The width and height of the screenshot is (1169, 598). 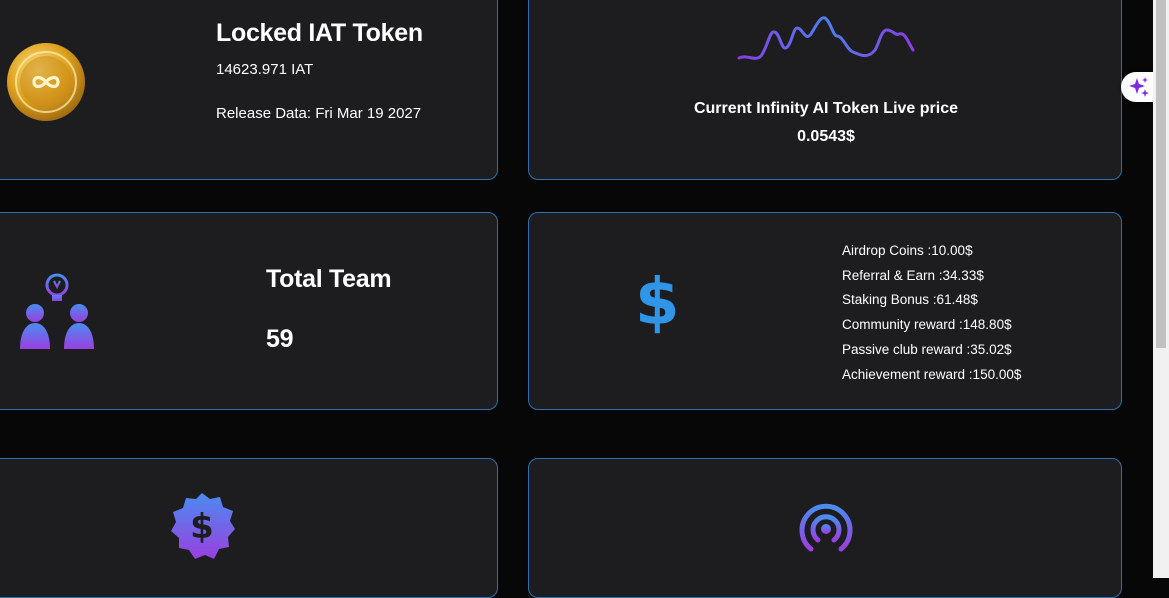 What do you see at coordinates (1161, 174) in the screenshot?
I see `scrollbar-thumb` at bounding box center [1161, 174].